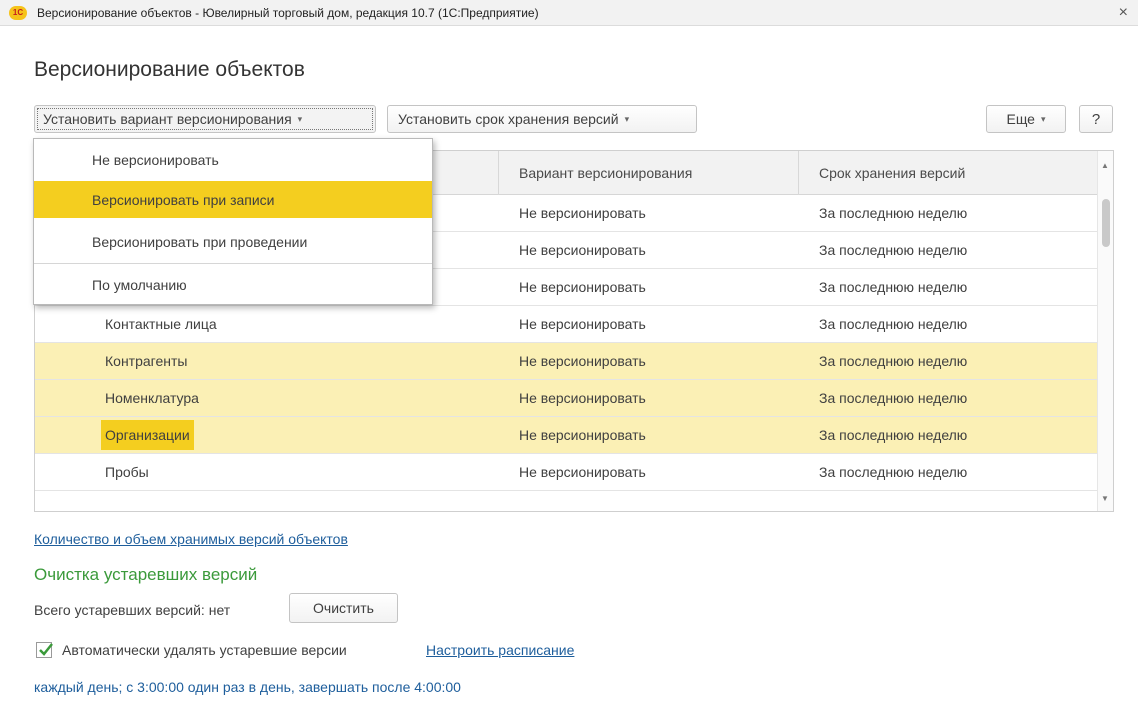 This screenshot has height=712, width=1138. What do you see at coordinates (161, 324) in the screenshot?
I see `cell-object-name: Контактные лица` at bounding box center [161, 324].